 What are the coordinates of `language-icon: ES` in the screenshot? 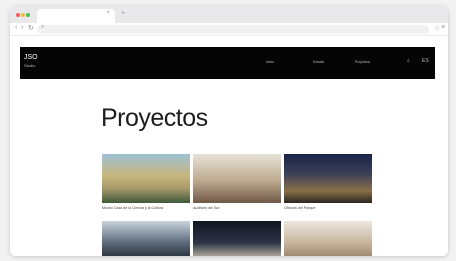 It's located at (425, 61).